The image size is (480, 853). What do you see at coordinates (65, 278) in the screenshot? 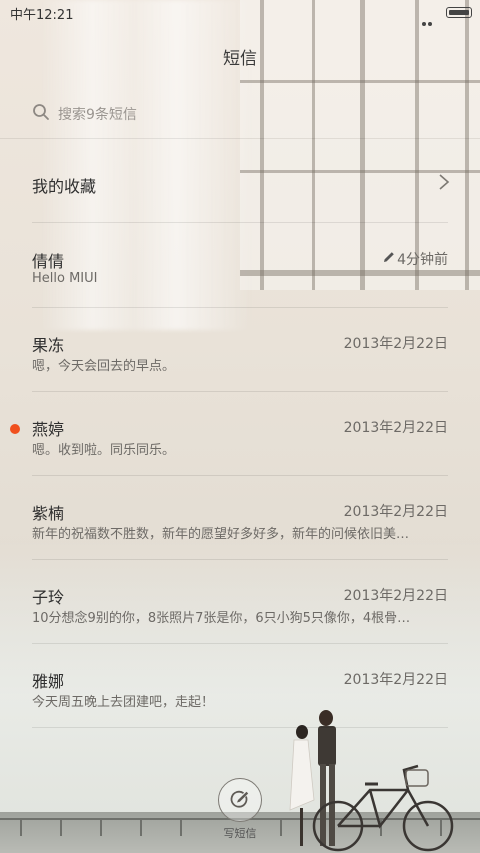
I see `message-preview: Hello MIUI` at bounding box center [65, 278].